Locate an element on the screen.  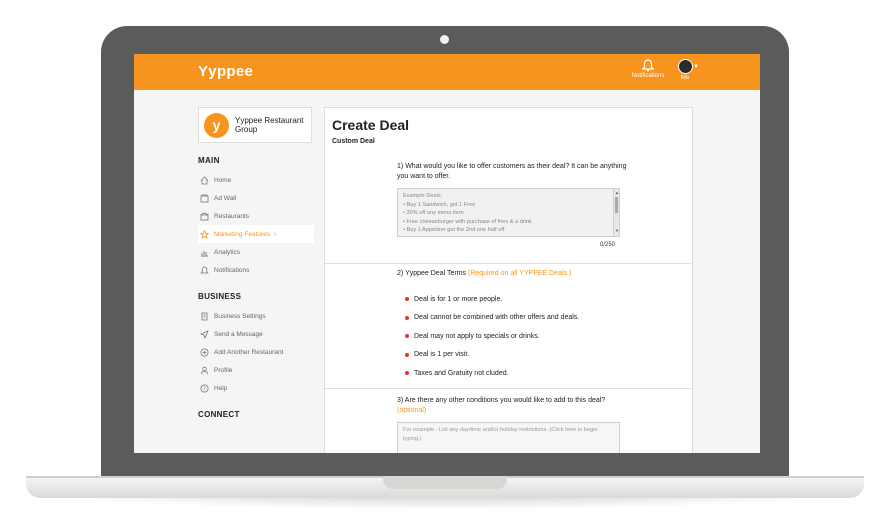
character-counter: 0/250 is located at coordinates (608, 245).